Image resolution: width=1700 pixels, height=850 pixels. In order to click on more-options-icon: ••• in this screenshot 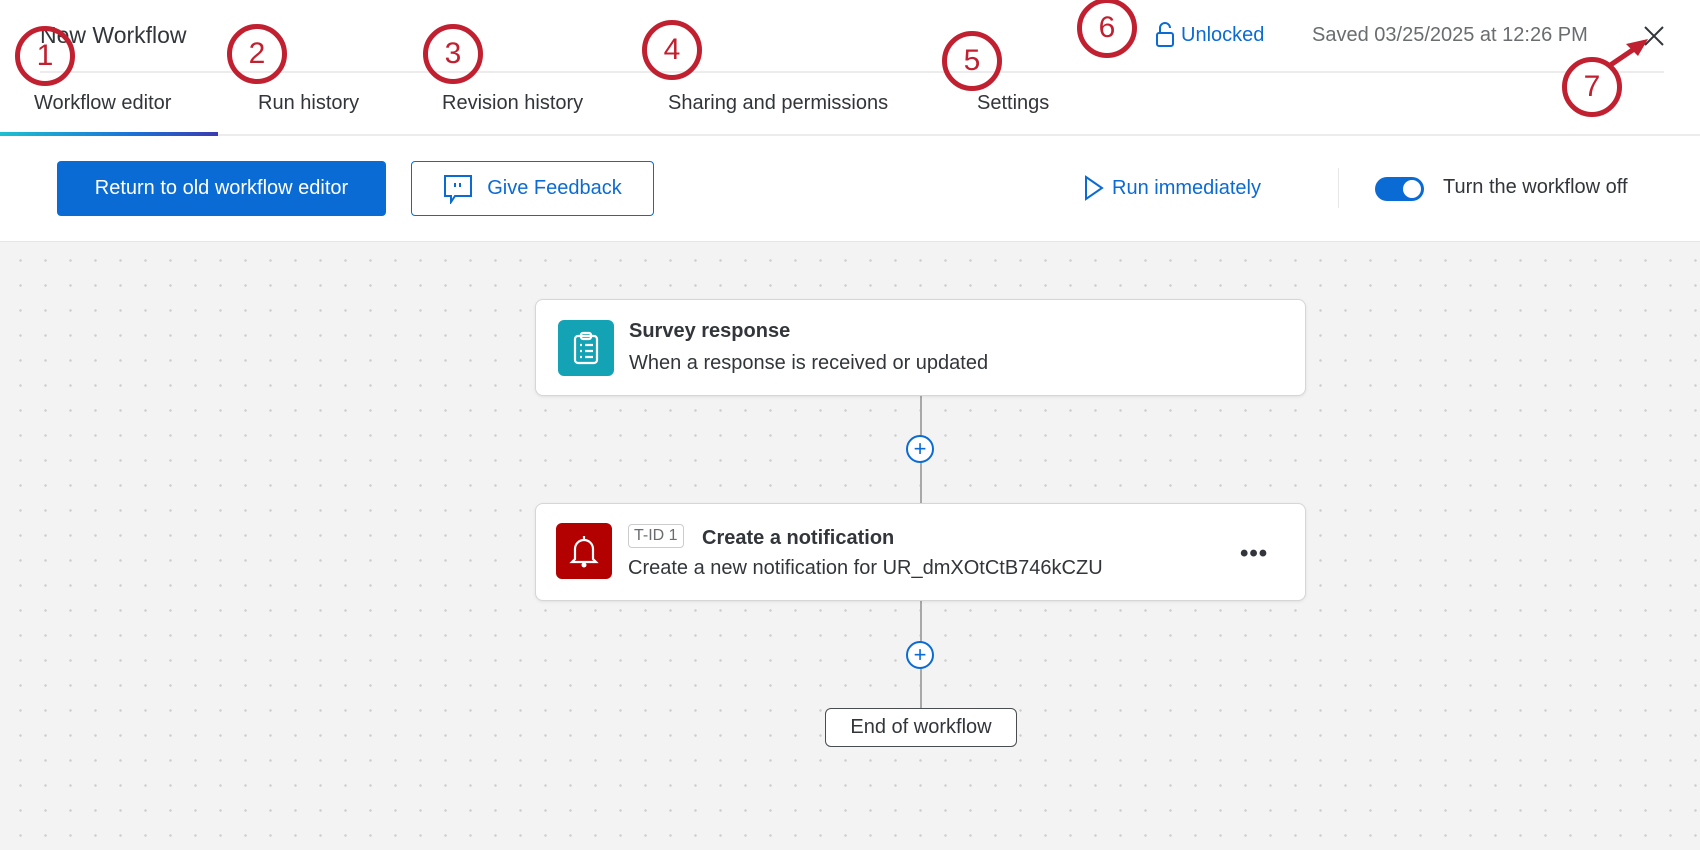, I will do `click(1254, 554)`.